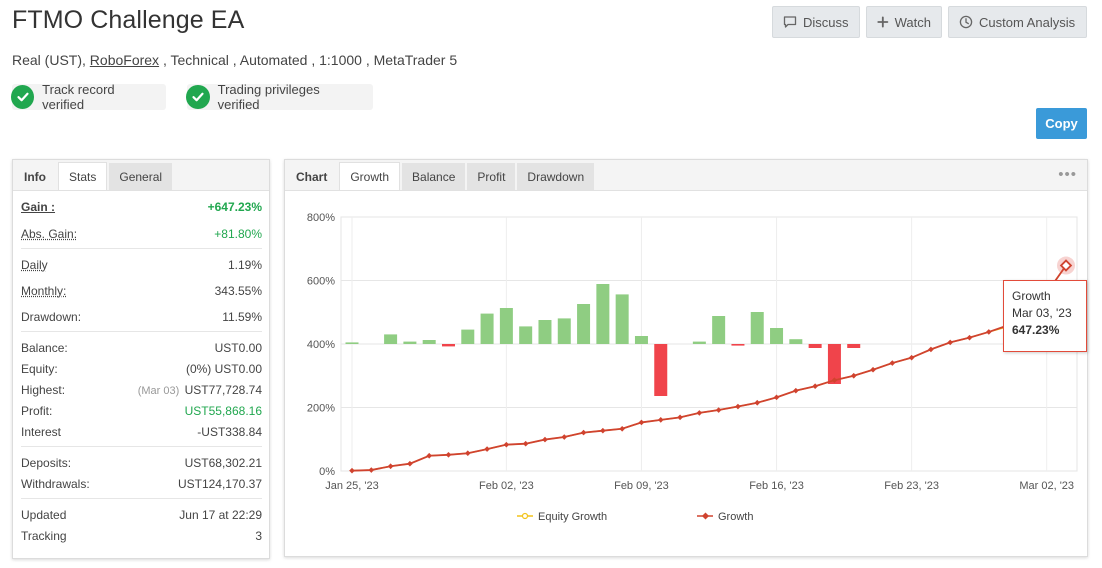  Describe the element at coordinates (238, 347) in the screenshot. I see `balance-value: UST0.00` at that location.